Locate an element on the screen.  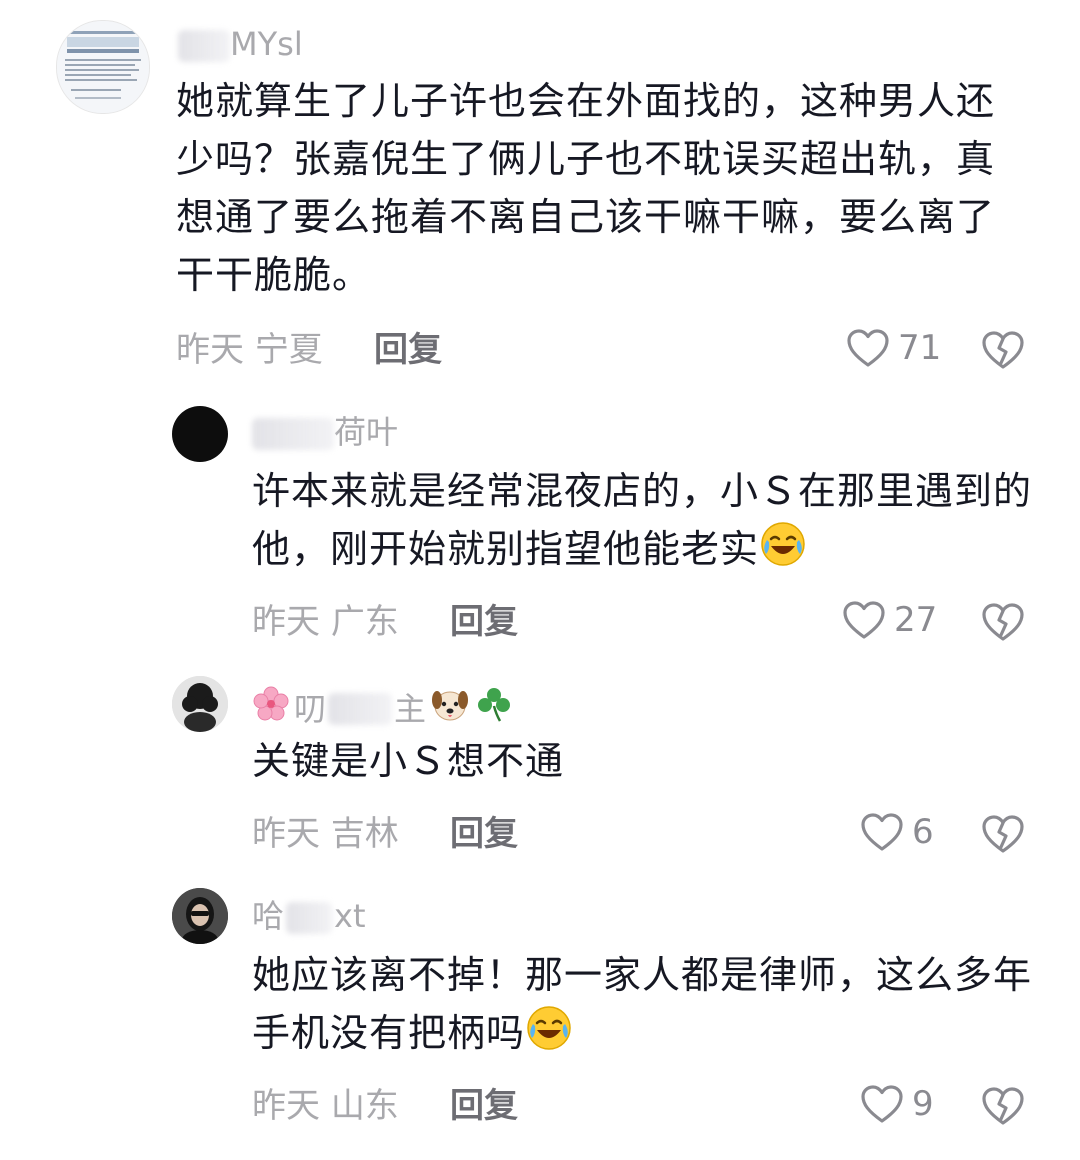
username: MYsl is located at coordinates (240, 44).